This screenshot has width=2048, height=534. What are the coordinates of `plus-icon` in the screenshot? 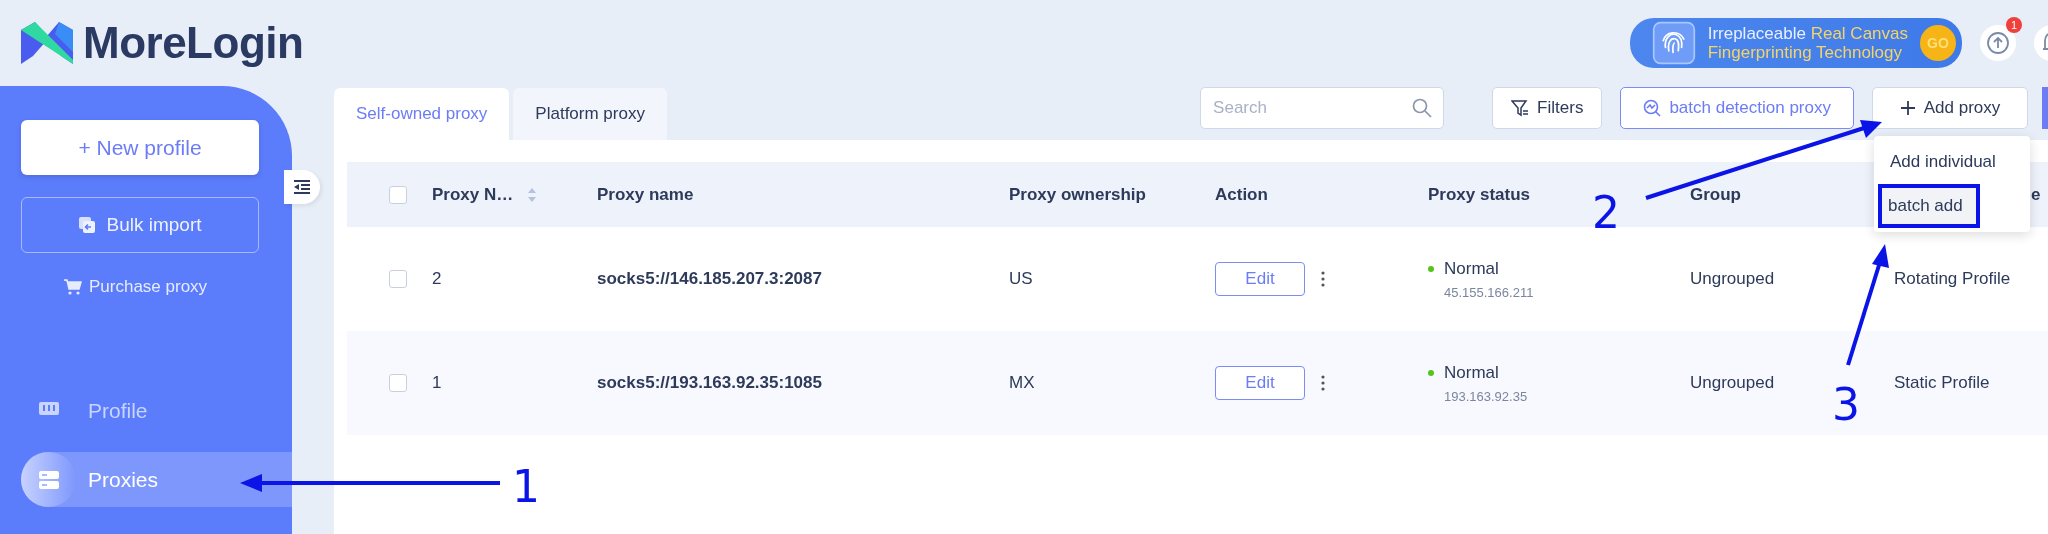 It's located at (1907, 108).